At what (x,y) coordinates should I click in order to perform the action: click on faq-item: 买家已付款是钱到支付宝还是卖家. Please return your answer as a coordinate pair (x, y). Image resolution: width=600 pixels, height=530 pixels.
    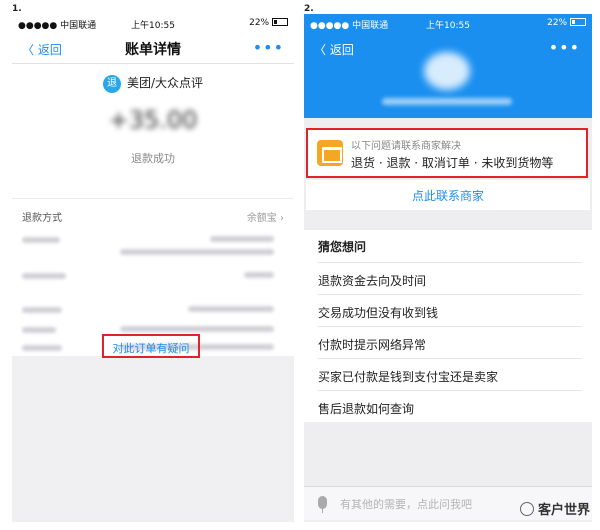
    Looking at the image, I should click on (450, 374).